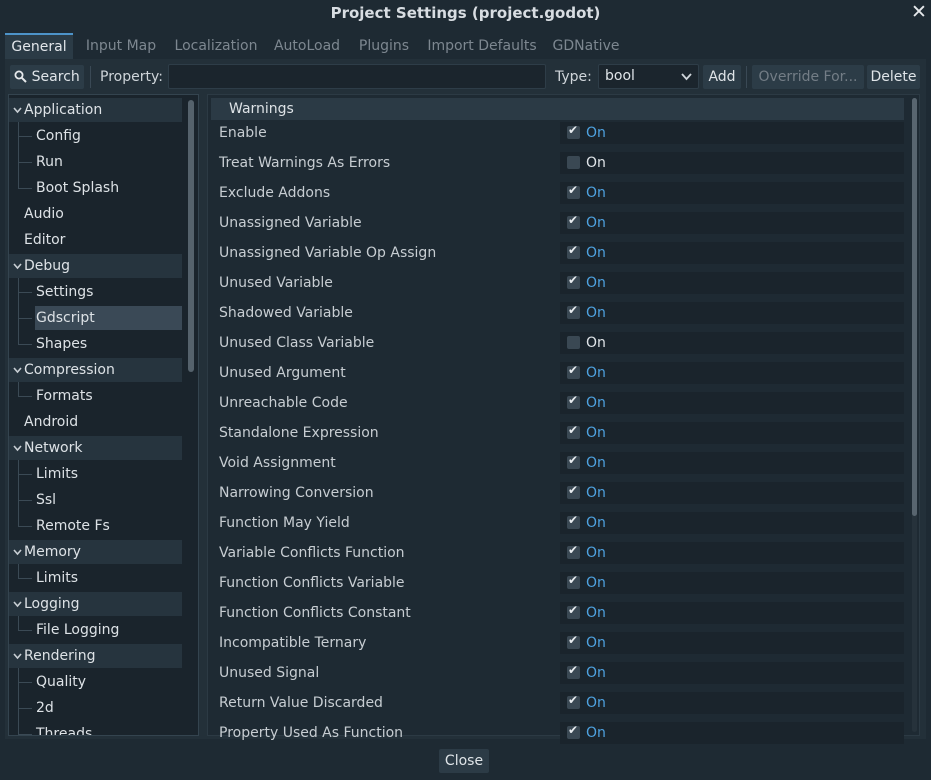 This screenshot has width=931, height=780. What do you see at coordinates (95, 240) in the screenshot?
I see `tree-item: Editor` at bounding box center [95, 240].